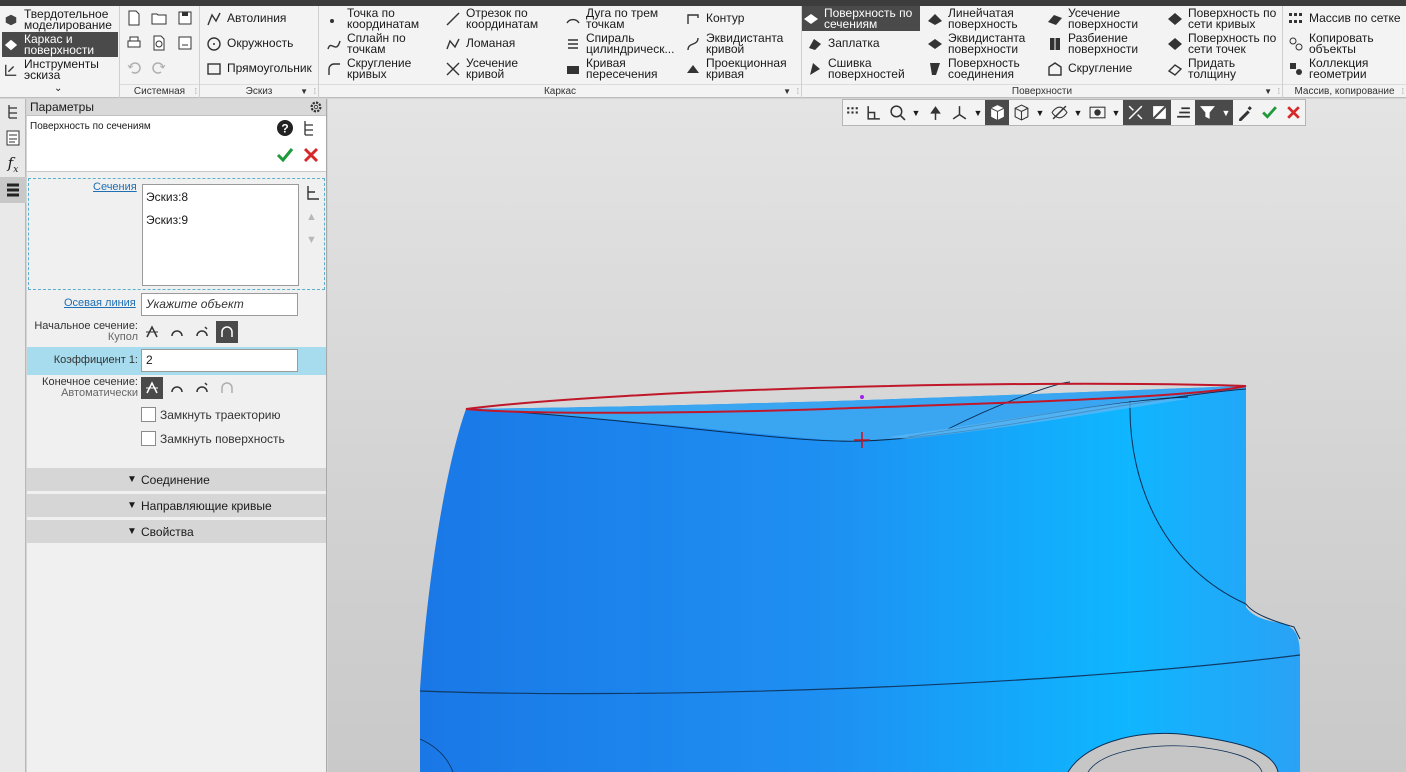 The image size is (1406, 772). I want to click on section-center-point, so click(862, 397).